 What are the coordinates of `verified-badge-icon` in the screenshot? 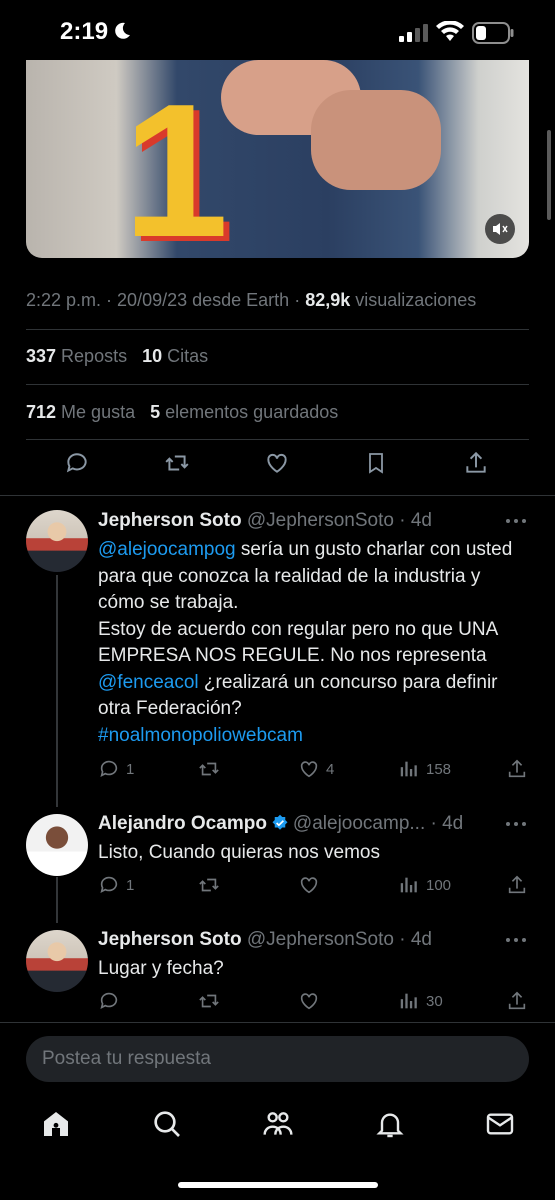 It's located at (280, 822).